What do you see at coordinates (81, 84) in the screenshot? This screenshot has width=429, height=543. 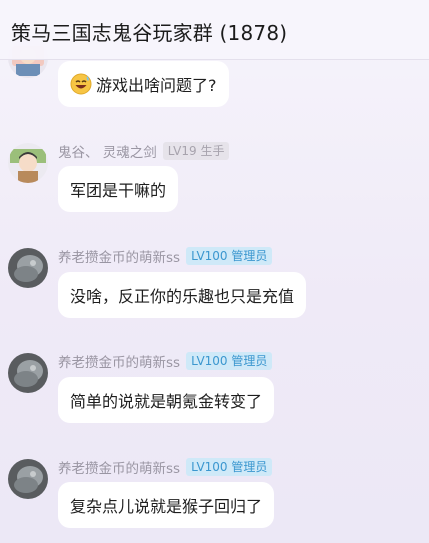 I see `grinning-sweat-emoji` at bounding box center [81, 84].